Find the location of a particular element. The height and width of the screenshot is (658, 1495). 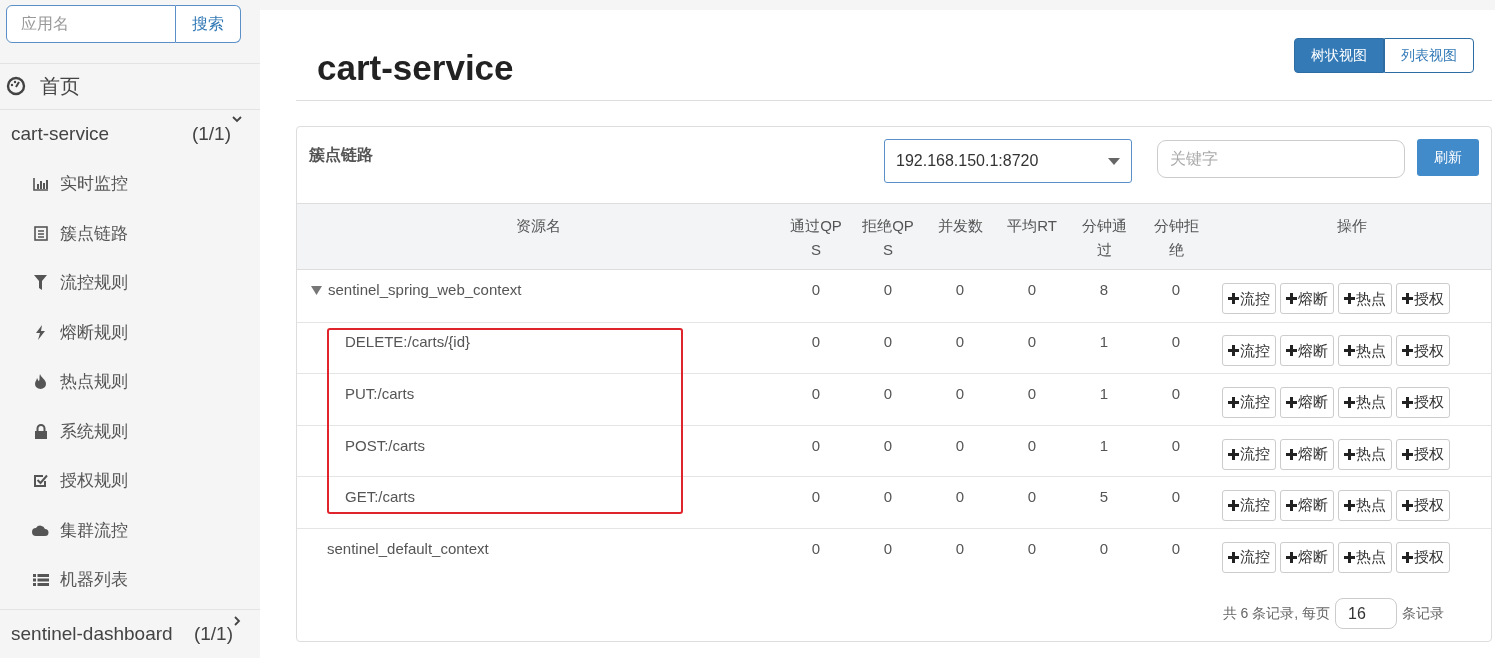

column-header: 分钟拒绝 is located at coordinates (1176, 238).